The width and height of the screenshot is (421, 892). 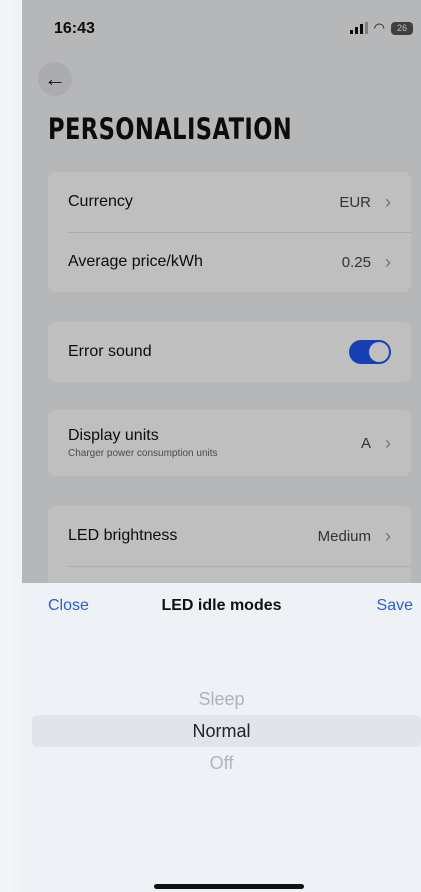 What do you see at coordinates (221, 699) in the screenshot?
I see `picker-option-sleep: Sleep` at bounding box center [221, 699].